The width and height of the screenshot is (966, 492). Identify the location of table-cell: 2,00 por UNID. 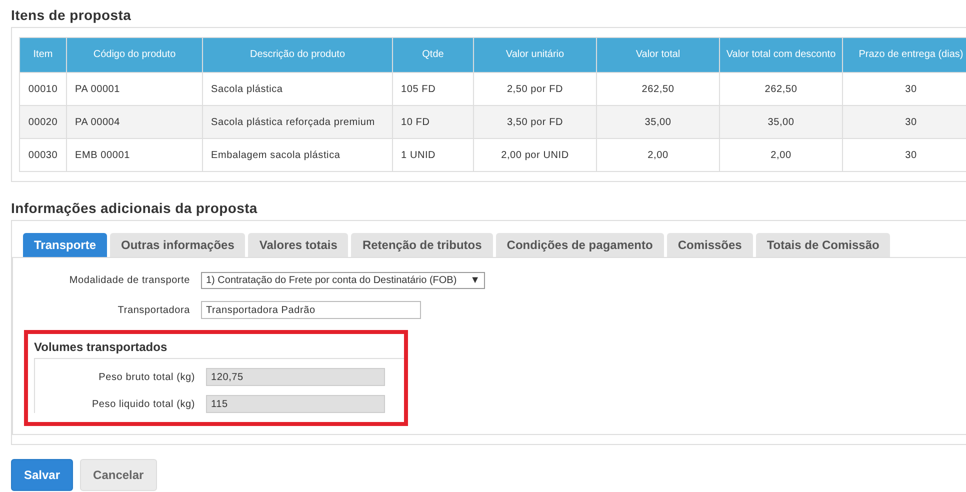
(535, 155).